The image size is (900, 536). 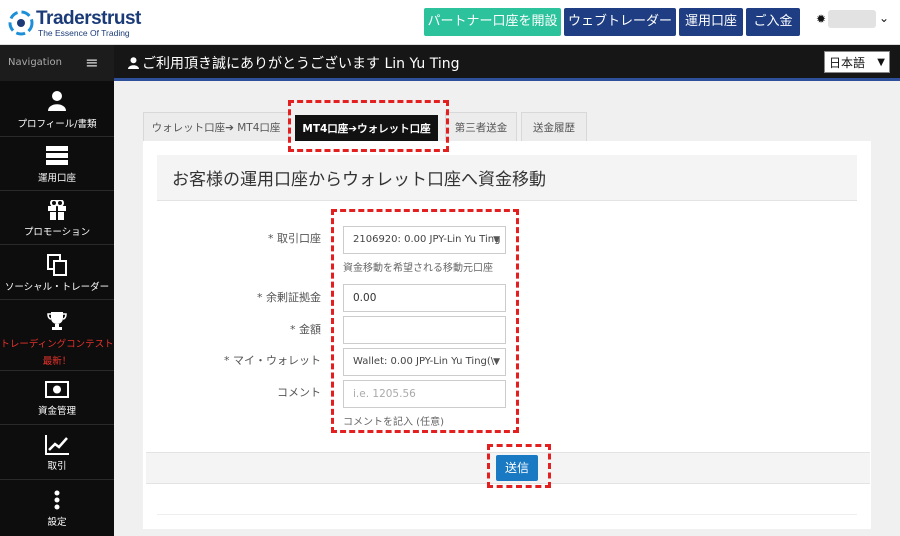 What do you see at coordinates (554, 127) in the screenshot?
I see `tab-transfer-history: 送金履歴` at bounding box center [554, 127].